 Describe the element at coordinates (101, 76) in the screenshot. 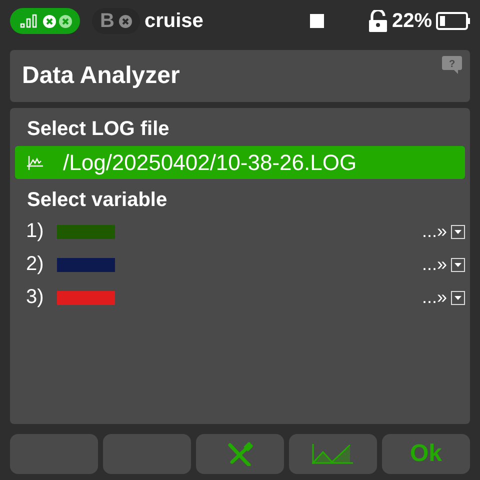

I see `window-title: Data Analyzer` at that location.